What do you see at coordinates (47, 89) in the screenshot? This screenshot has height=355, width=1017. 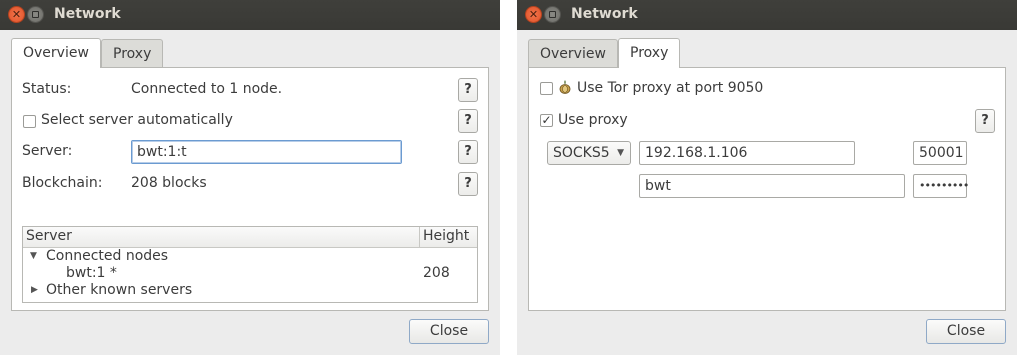 I see `status-label: Status:` at bounding box center [47, 89].